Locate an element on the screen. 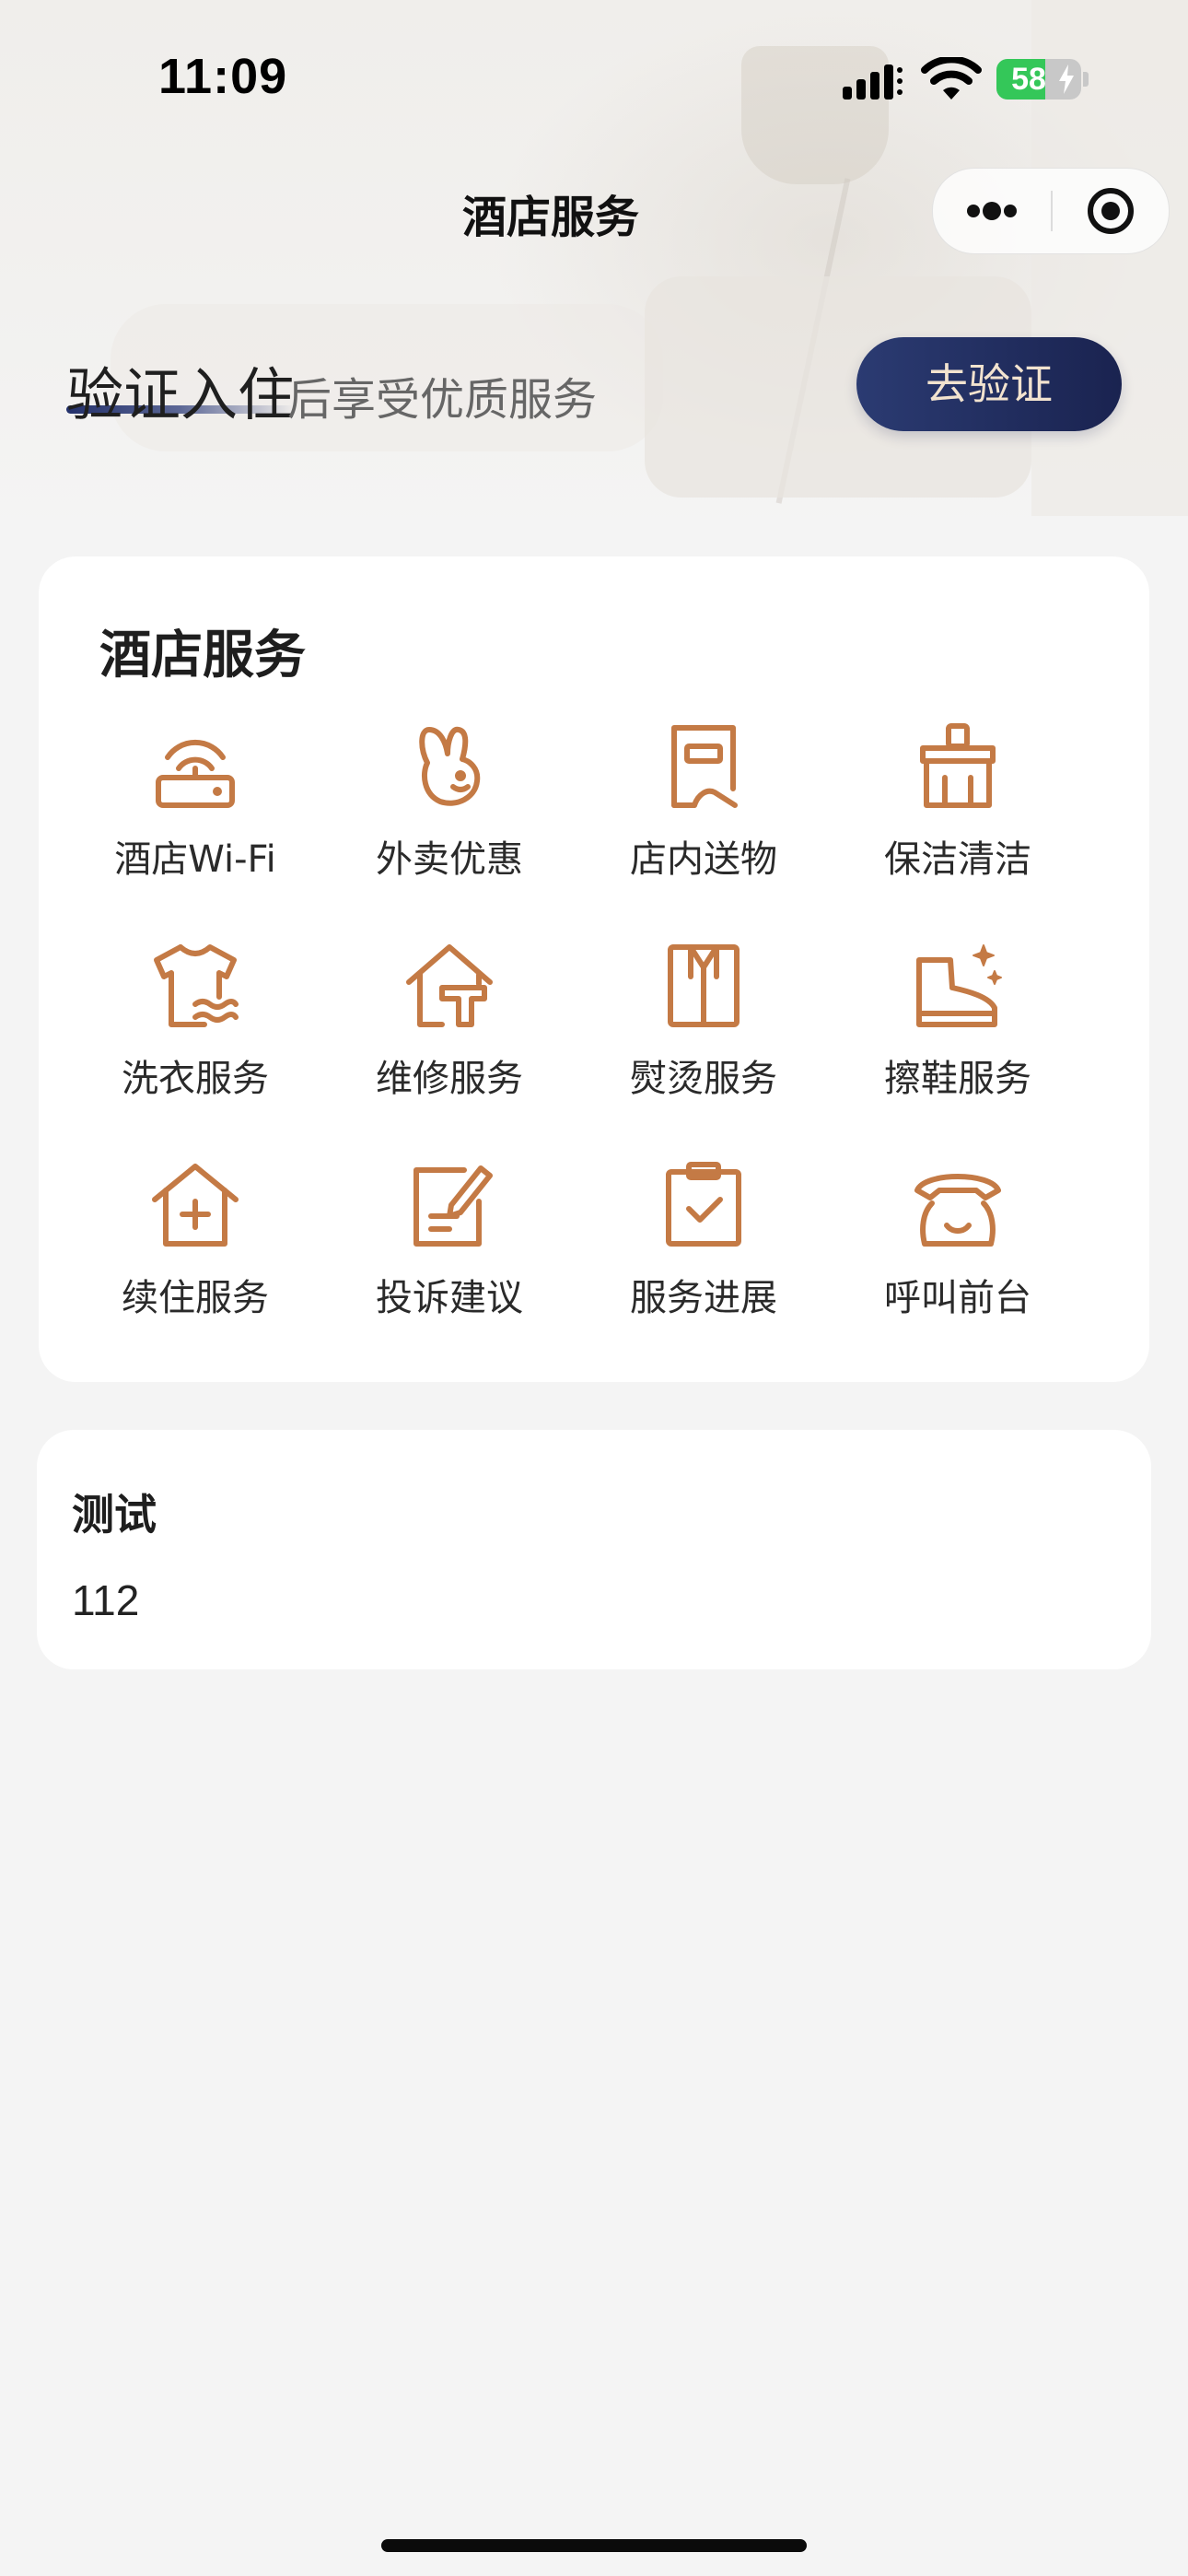 The width and height of the screenshot is (1188, 2576). service-label: 擦鞋服务 is located at coordinates (957, 1079).